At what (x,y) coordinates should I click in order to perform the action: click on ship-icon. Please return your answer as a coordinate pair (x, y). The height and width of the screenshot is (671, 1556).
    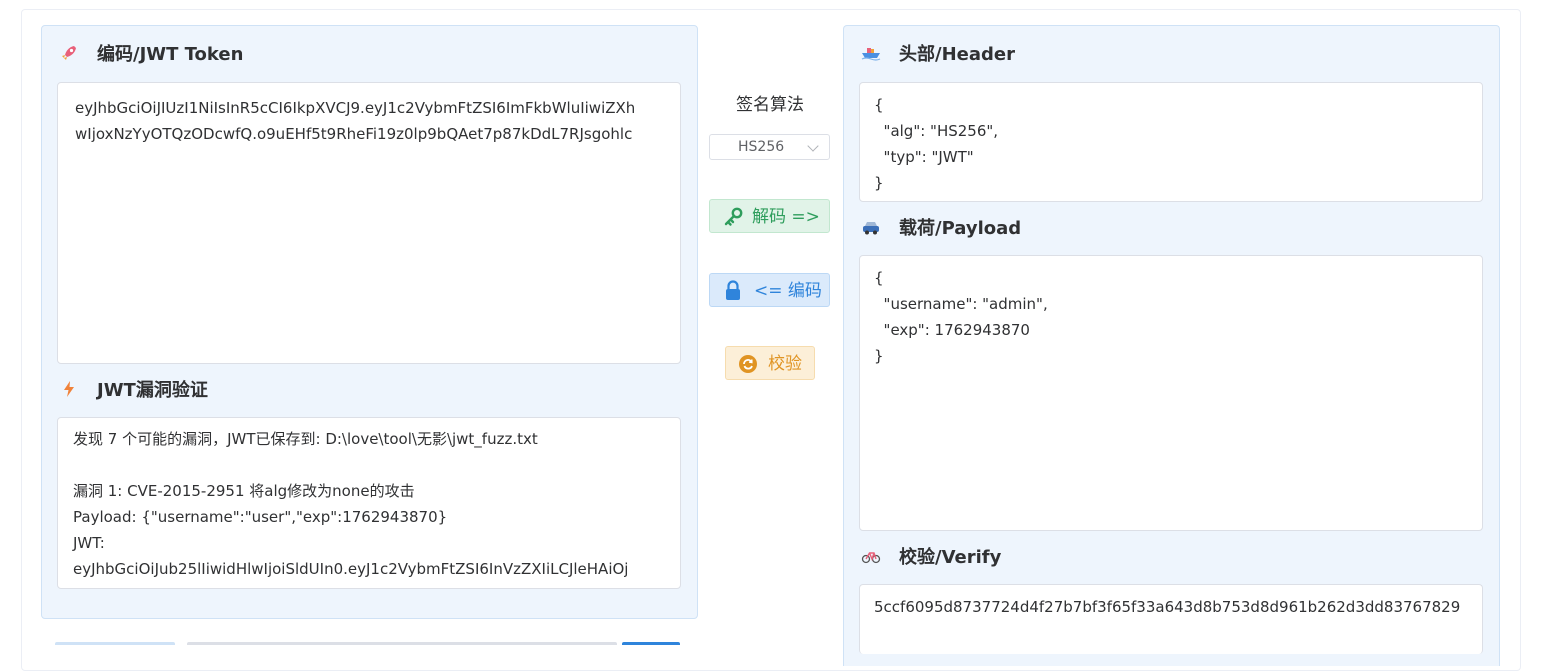
    Looking at the image, I should click on (871, 55).